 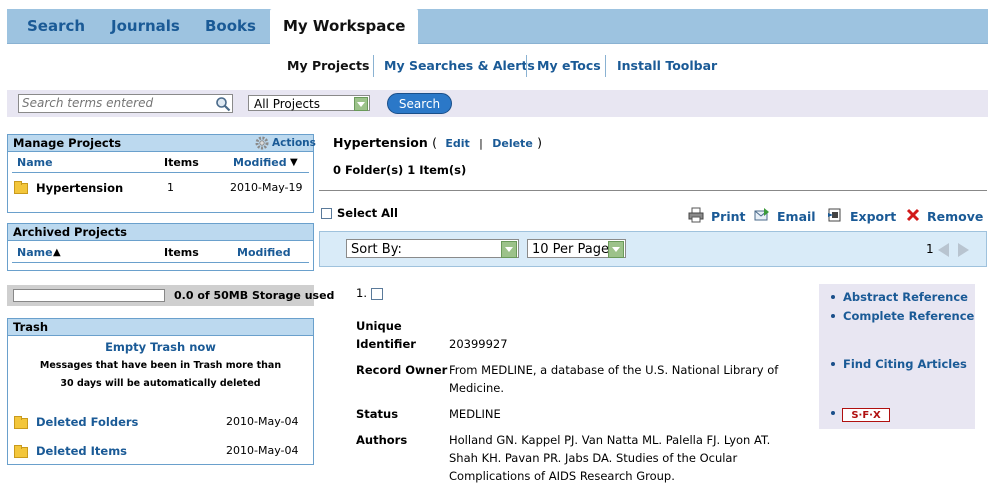 What do you see at coordinates (344, 26) in the screenshot?
I see `tab-my-workspace: My Workspace` at bounding box center [344, 26].